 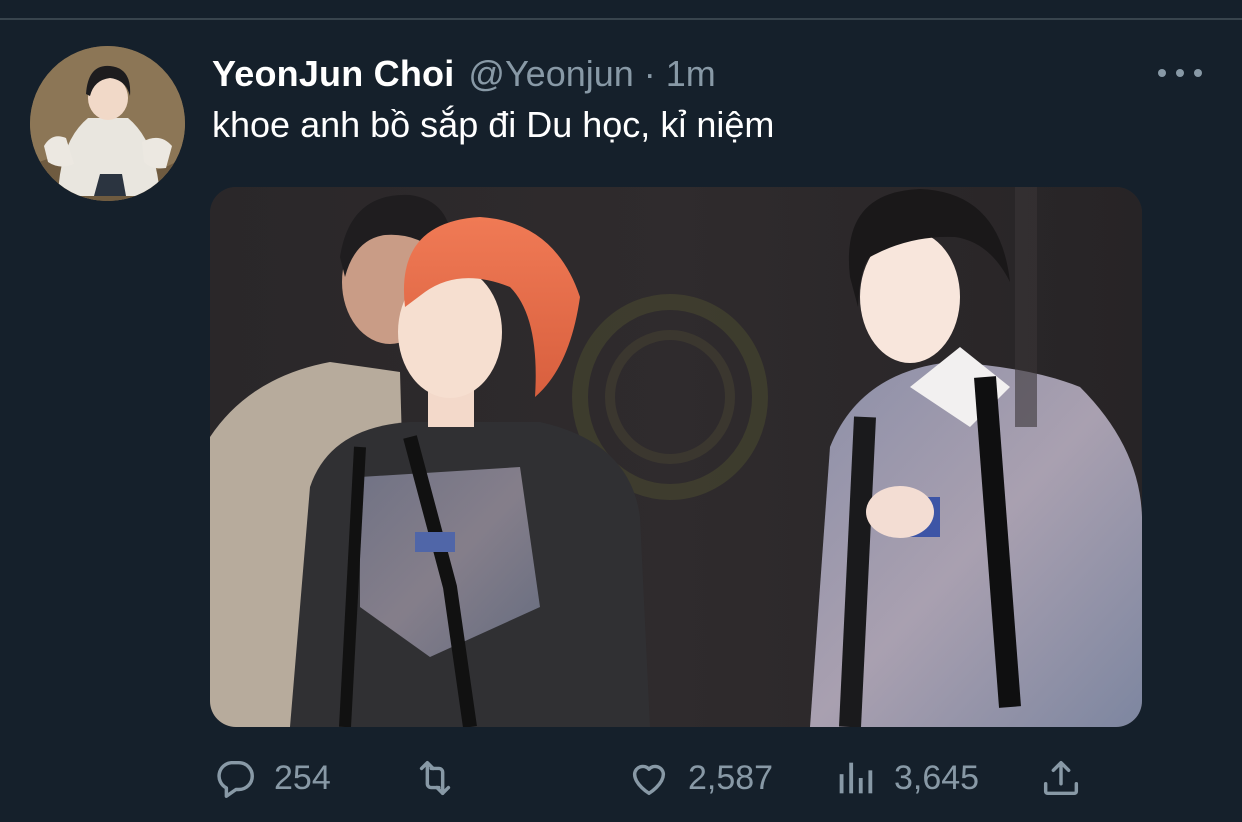 I want to click on analytics-icon, so click(x=856, y=778).